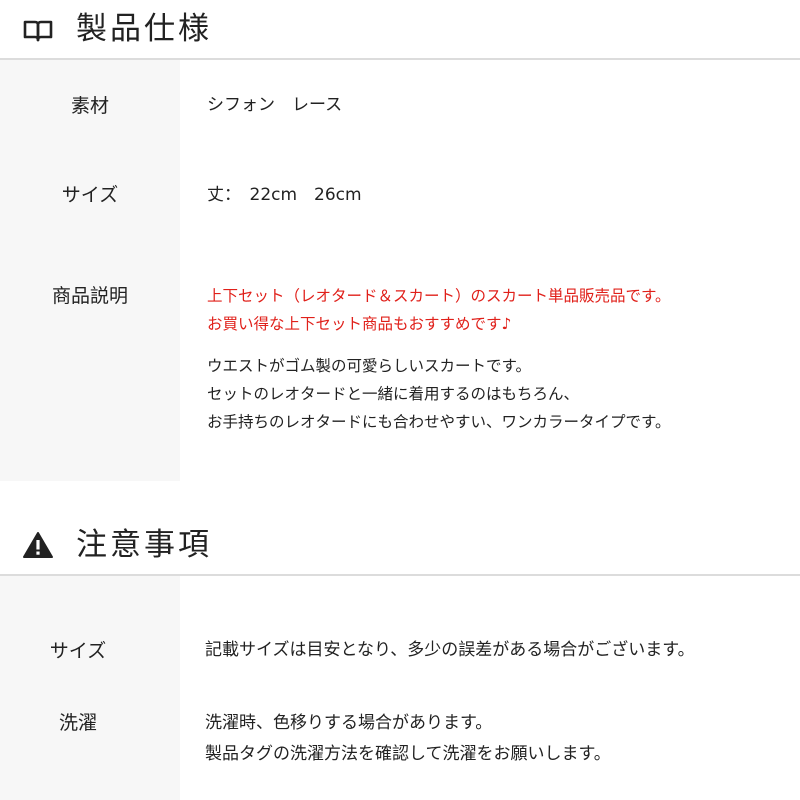 The height and width of the screenshot is (800, 800). Describe the element at coordinates (349, 723) in the screenshot. I see `notes-washing-line: 洗濯時、色移りする場合があります。` at that location.